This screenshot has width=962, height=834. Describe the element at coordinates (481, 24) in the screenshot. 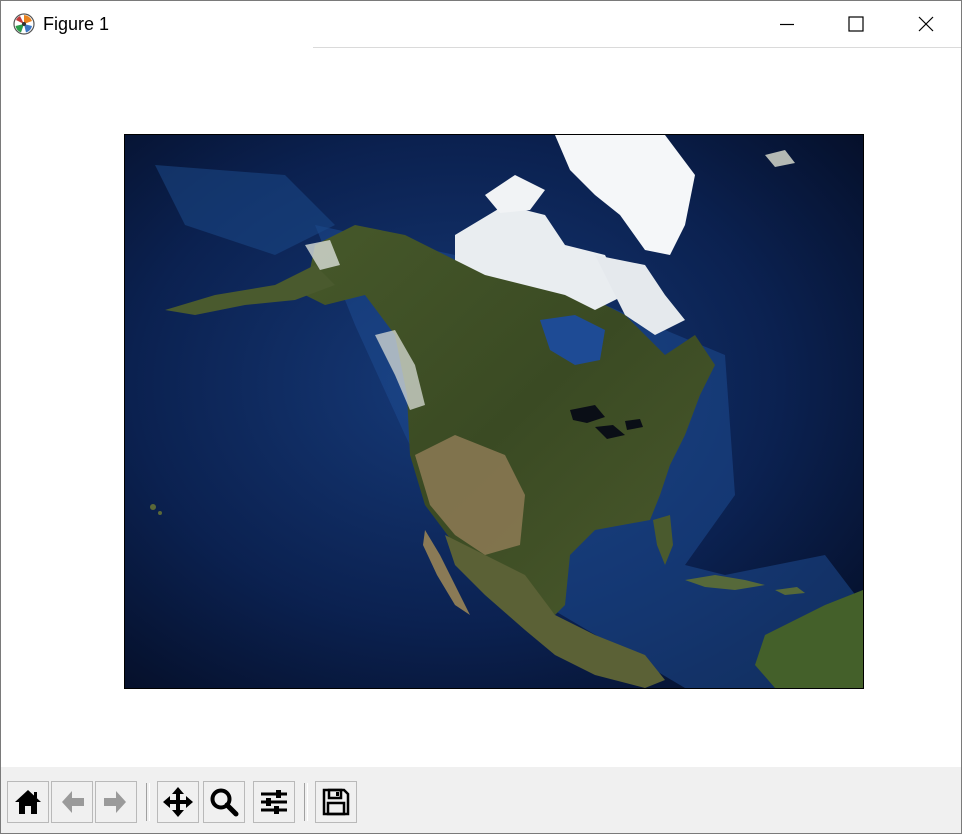

I see `title-bar: Figure 1` at that location.